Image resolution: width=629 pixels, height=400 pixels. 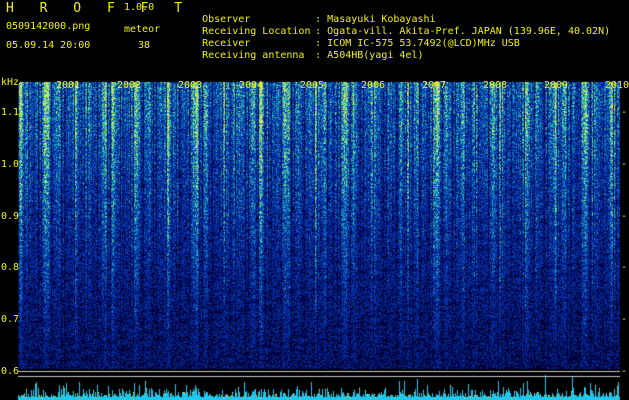 What do you see at coordinates (318, 55) in the screenshot?
I see `info-sep: :` at bounding box center [318, 55].